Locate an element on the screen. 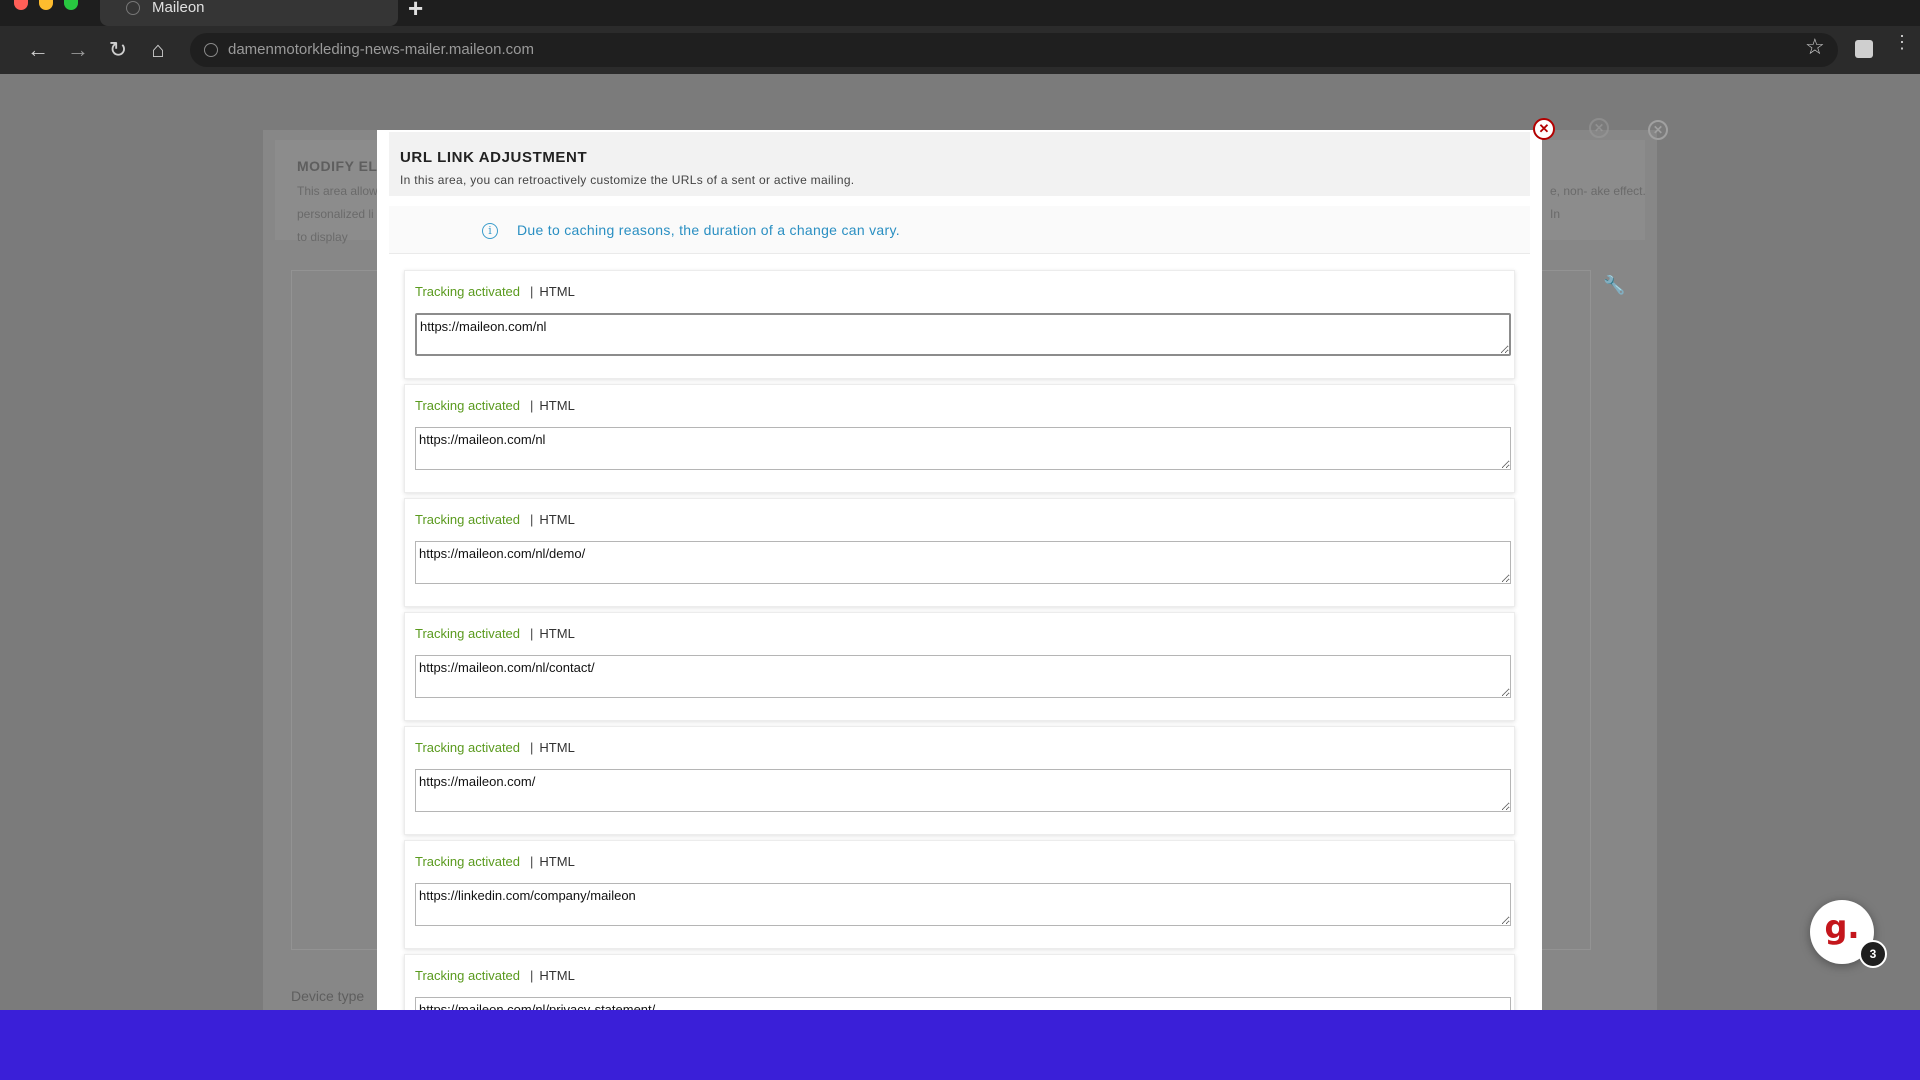 The height and width of the screenshot is (1080, 1920). arrow-right-icon: → is located at coordinates (78, 50).